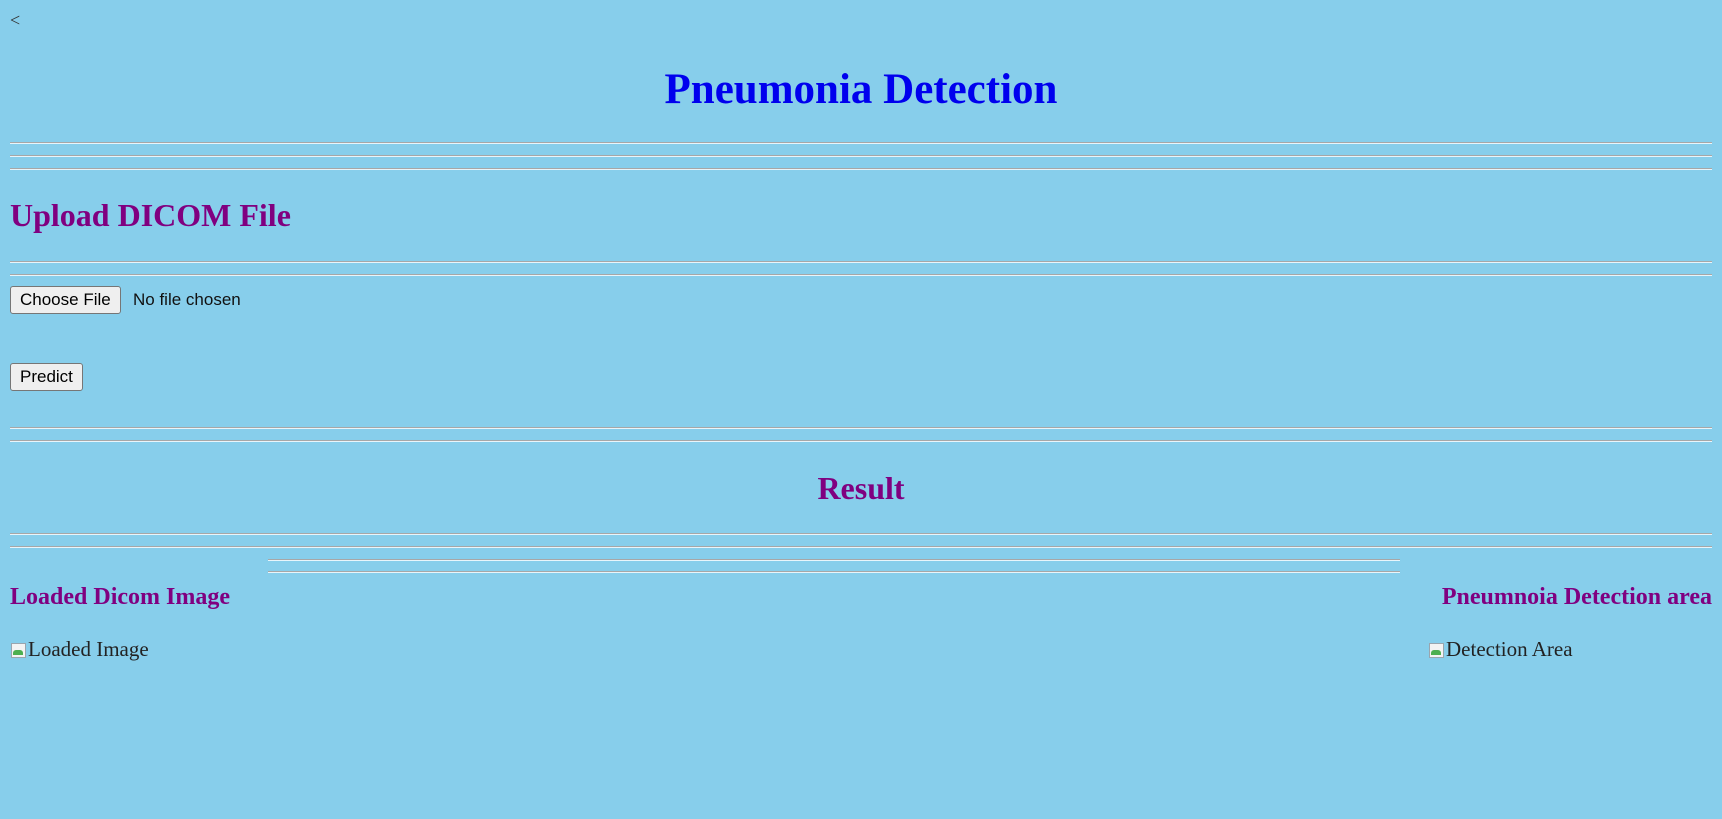  Describe the element at coordinates (120, 597) in the screenshot. I see `loaded-image-heading: Loaded Dicom Image` at that location.